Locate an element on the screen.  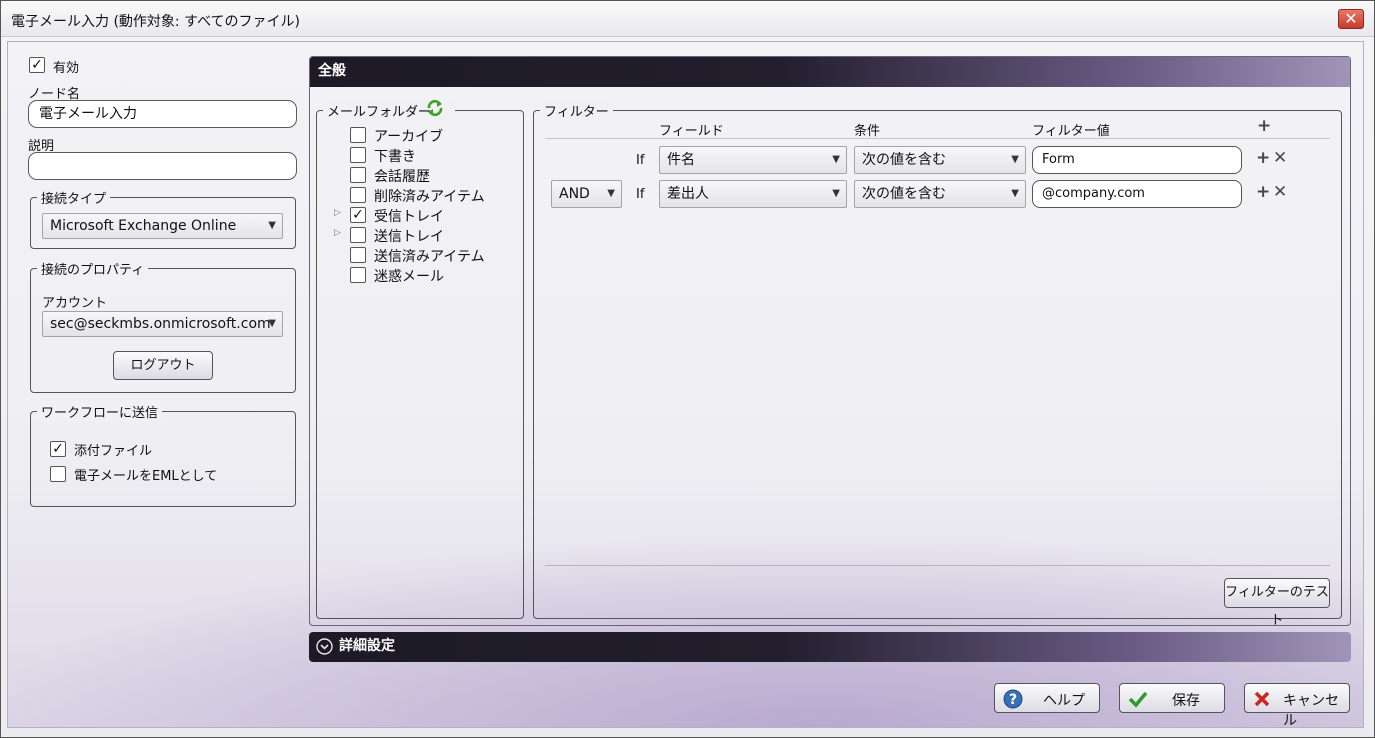
connection-type-select: Microsoft Exchange Online ▼ is located at coordinates (162, 226).